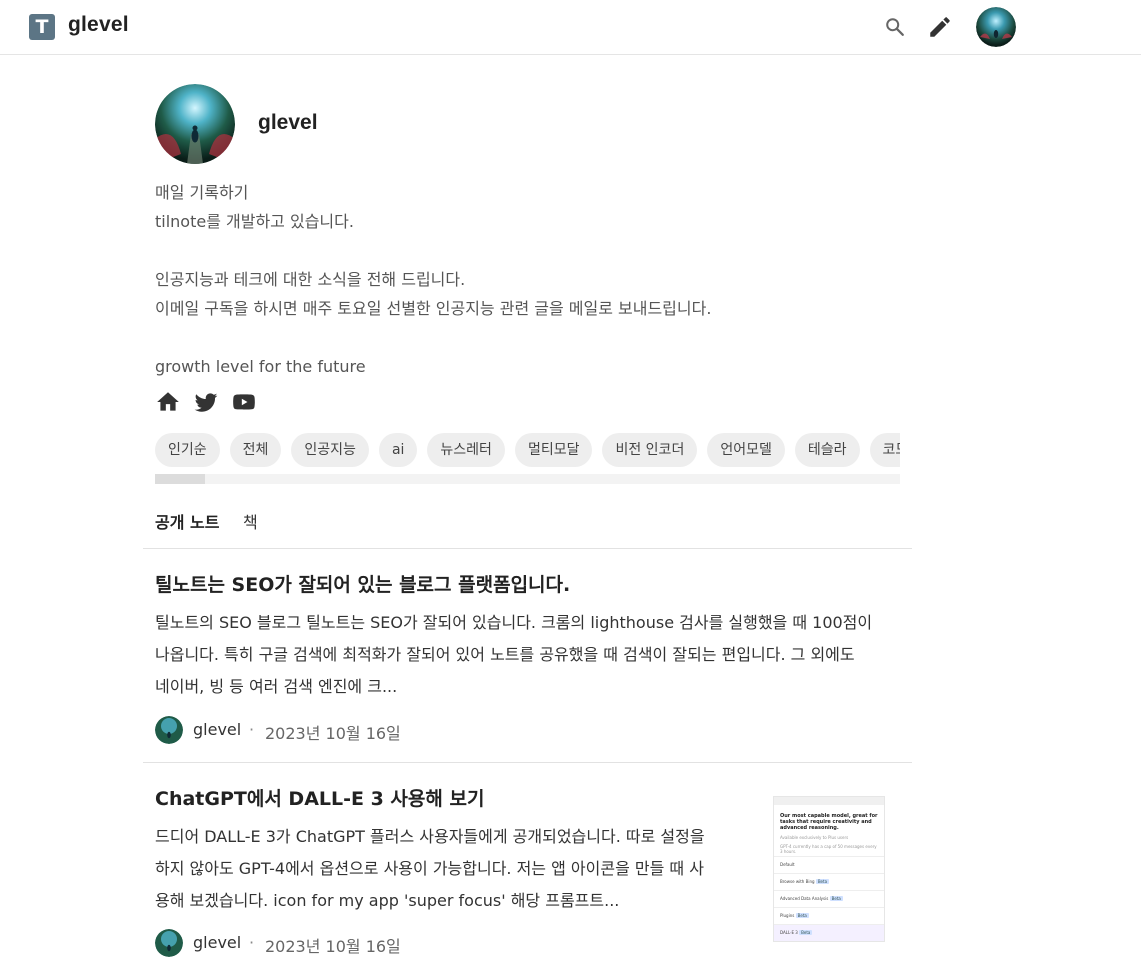  What do you see at coordinates (195, 124) in the screenshot?
I see `profile-avatar` at bounding box center [195, 124].